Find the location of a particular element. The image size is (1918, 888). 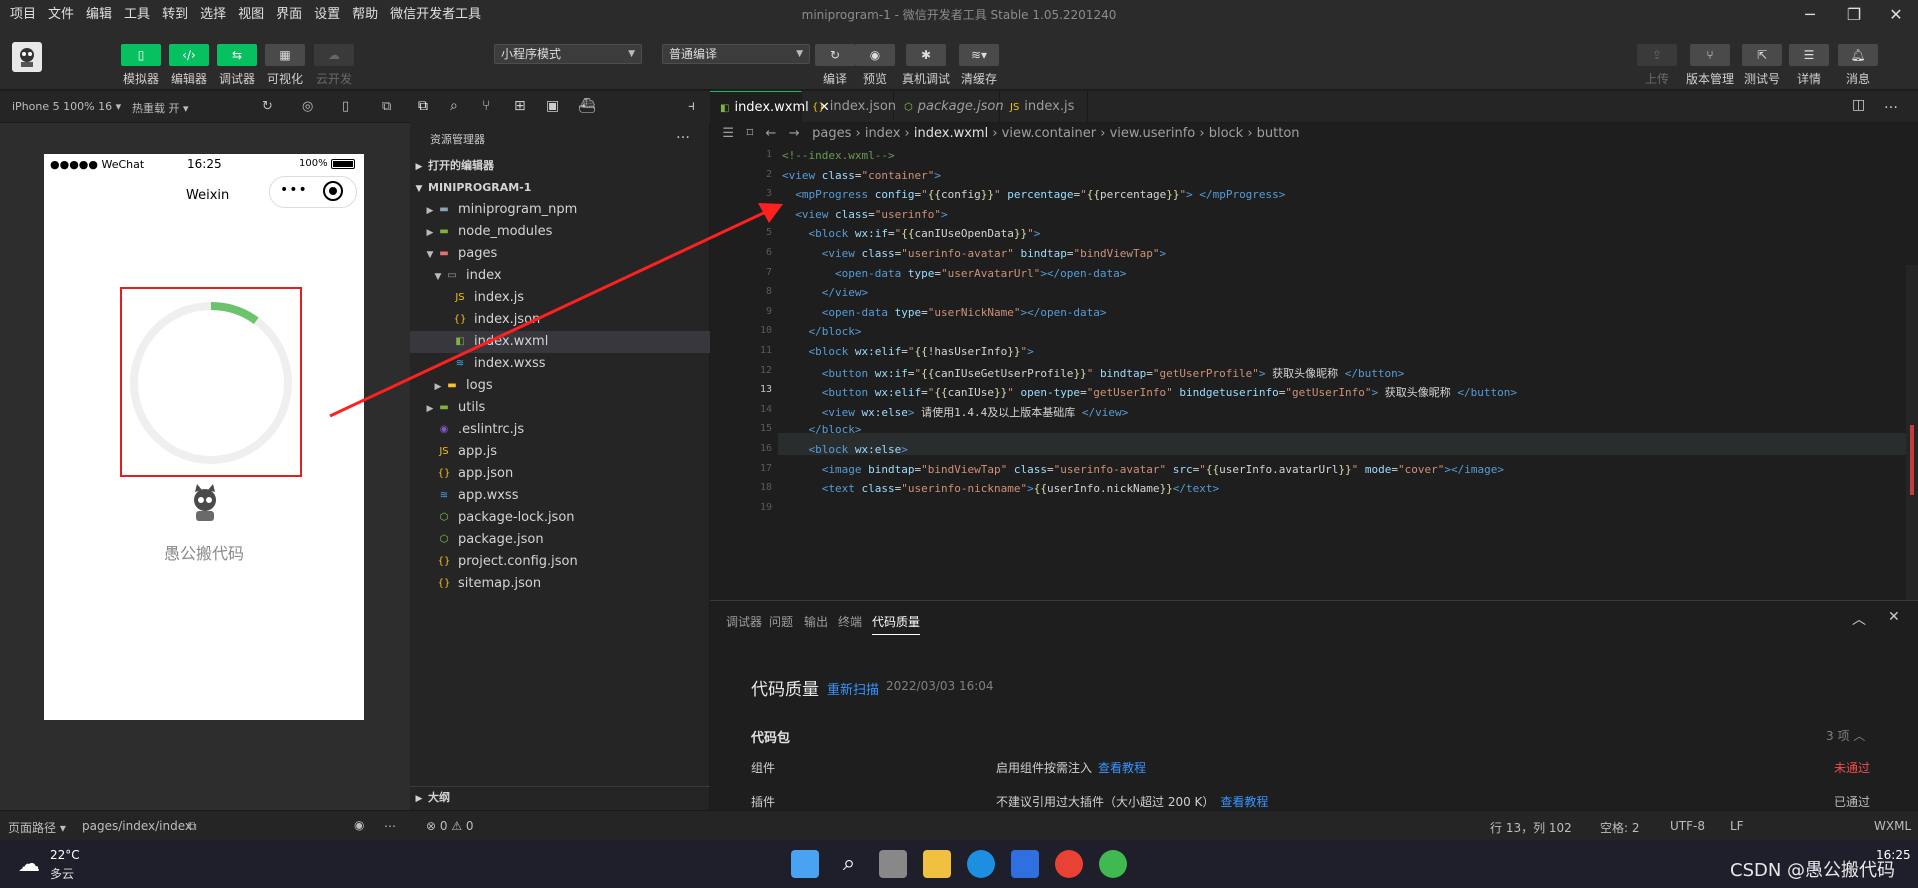

tree-item: JS index.js is located at coordinates (560, 298).